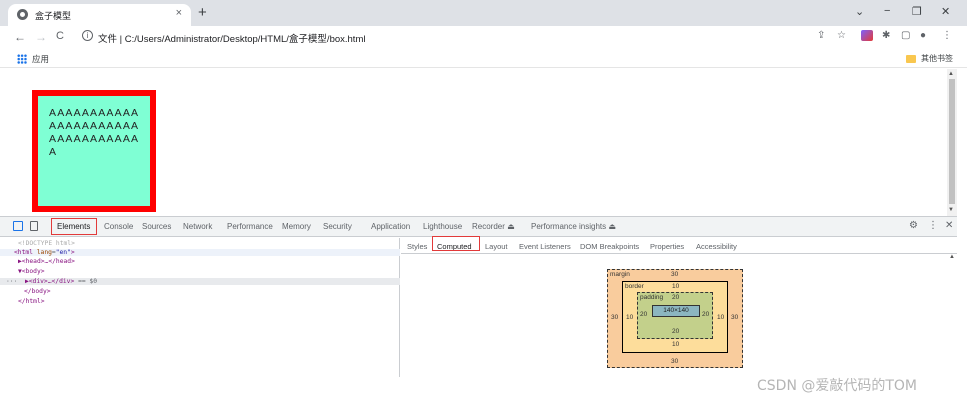 This screenshot has width=967, height=400. I want to click on browser-tab: 盒子模型 ×, so click(99, 15).